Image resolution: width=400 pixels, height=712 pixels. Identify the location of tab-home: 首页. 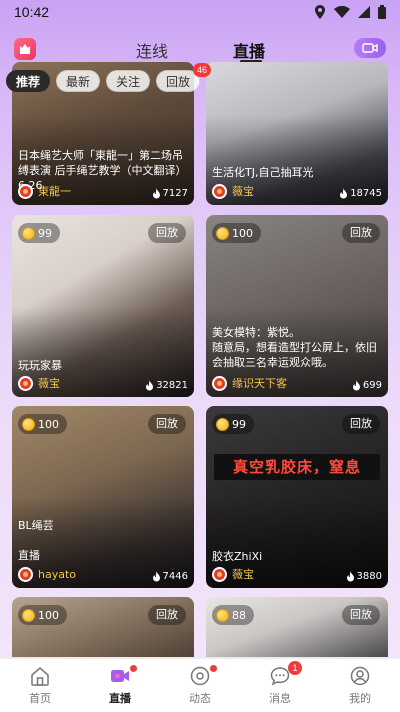
(40, 685).